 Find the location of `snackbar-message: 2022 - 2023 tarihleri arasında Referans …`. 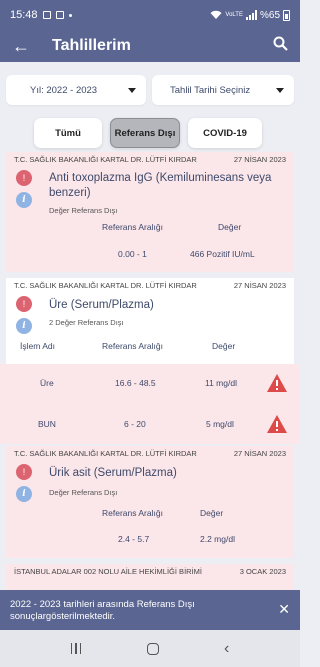

snackbar-message: 2022 - 2023 tarihleri arasında Referans … is located at coordinates (102, 611).